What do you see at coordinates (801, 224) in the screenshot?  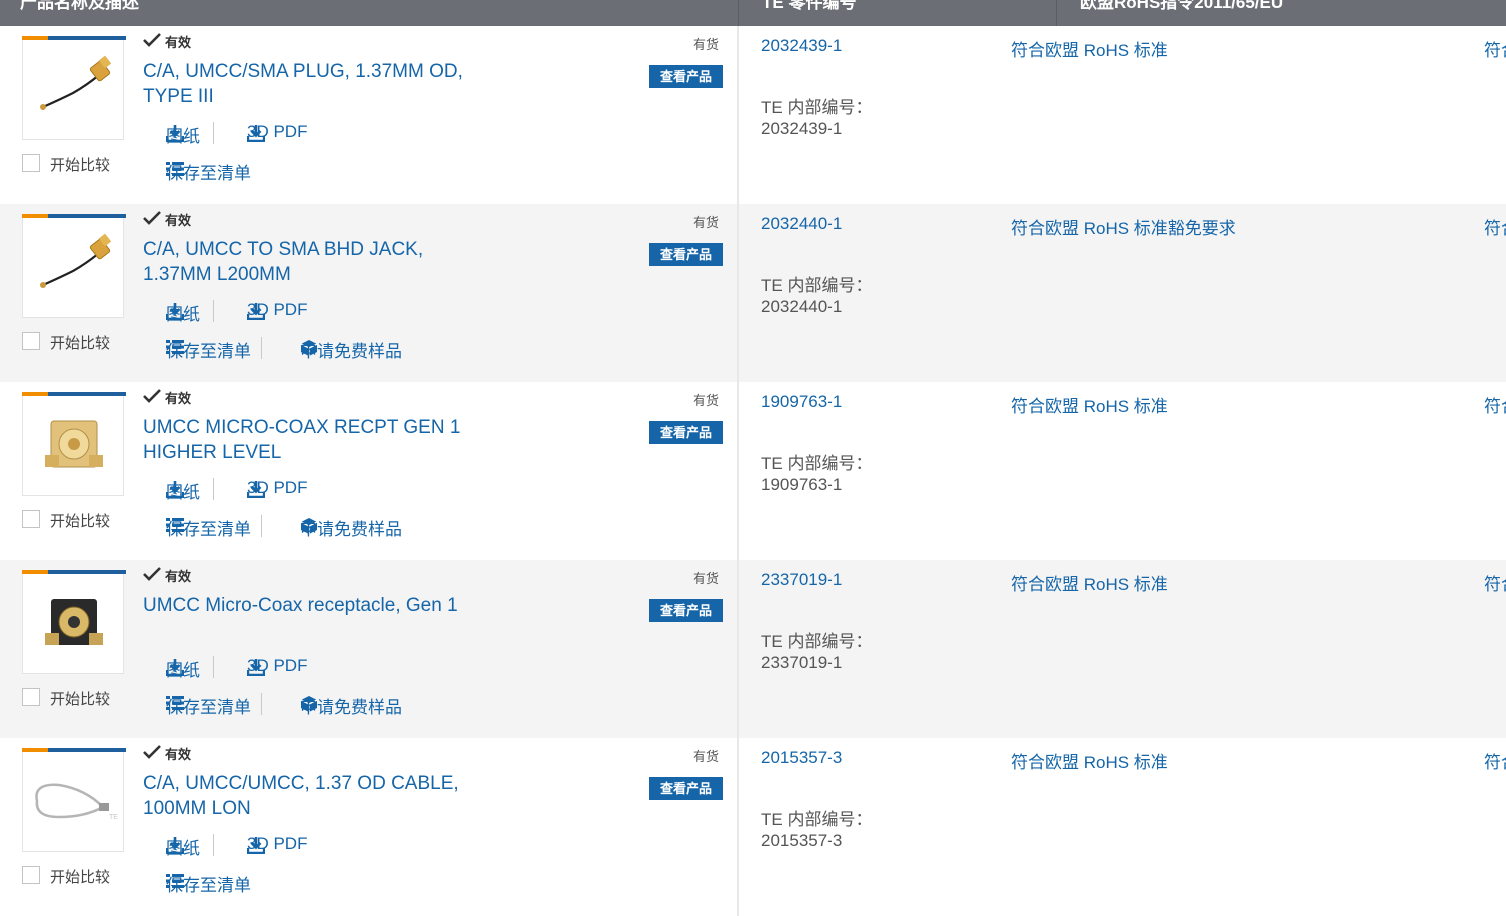 I see `part-number-link: 2032440-1` at bounding box center [801, 224].